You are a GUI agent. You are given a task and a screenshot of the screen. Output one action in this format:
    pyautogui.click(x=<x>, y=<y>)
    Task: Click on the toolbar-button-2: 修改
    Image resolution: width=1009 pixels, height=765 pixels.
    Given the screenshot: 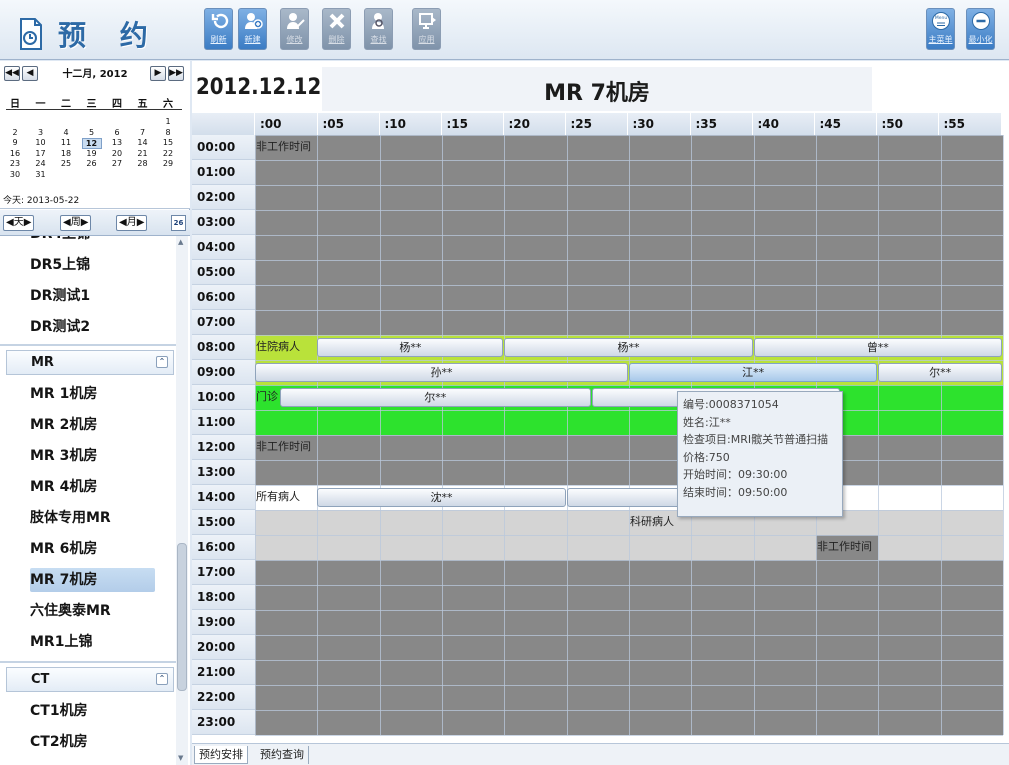 What is the action you would take?
    pyautogui.click(x=294, y=29)
    